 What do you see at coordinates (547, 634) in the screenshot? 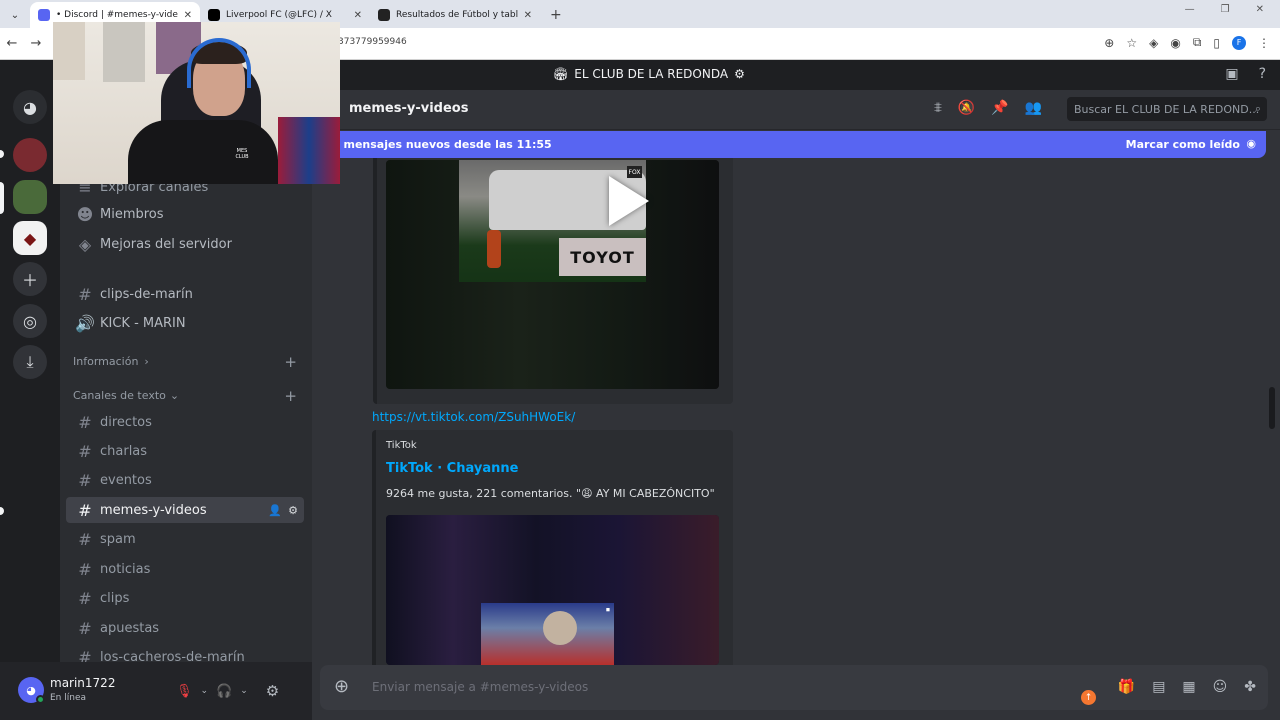
I see `video-frame: ◼` at bounding box center [547, 634].